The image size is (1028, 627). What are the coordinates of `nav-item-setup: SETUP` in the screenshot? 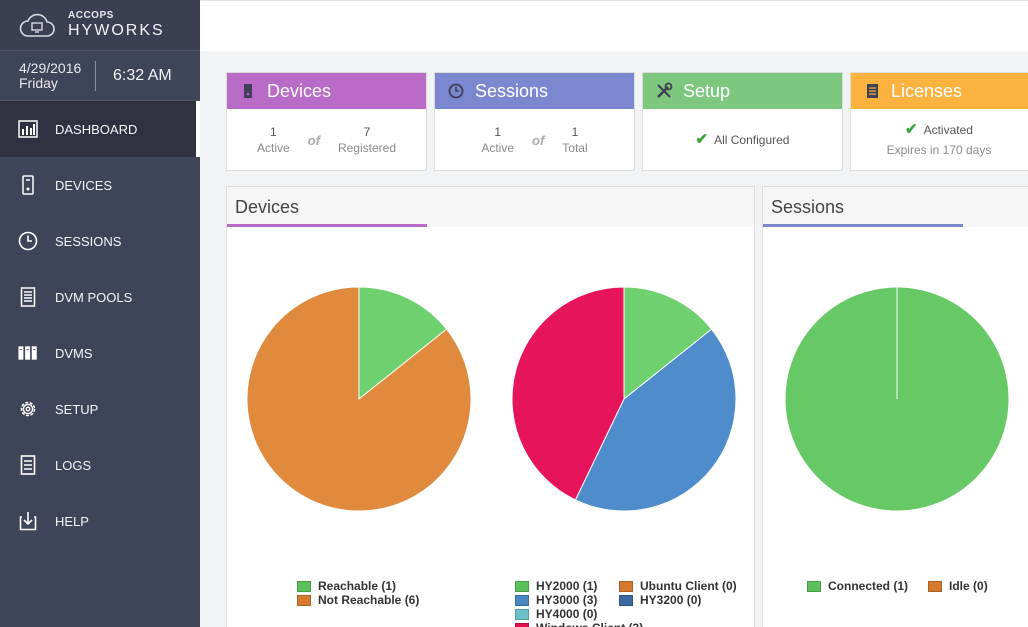 It's located at (100, 409).